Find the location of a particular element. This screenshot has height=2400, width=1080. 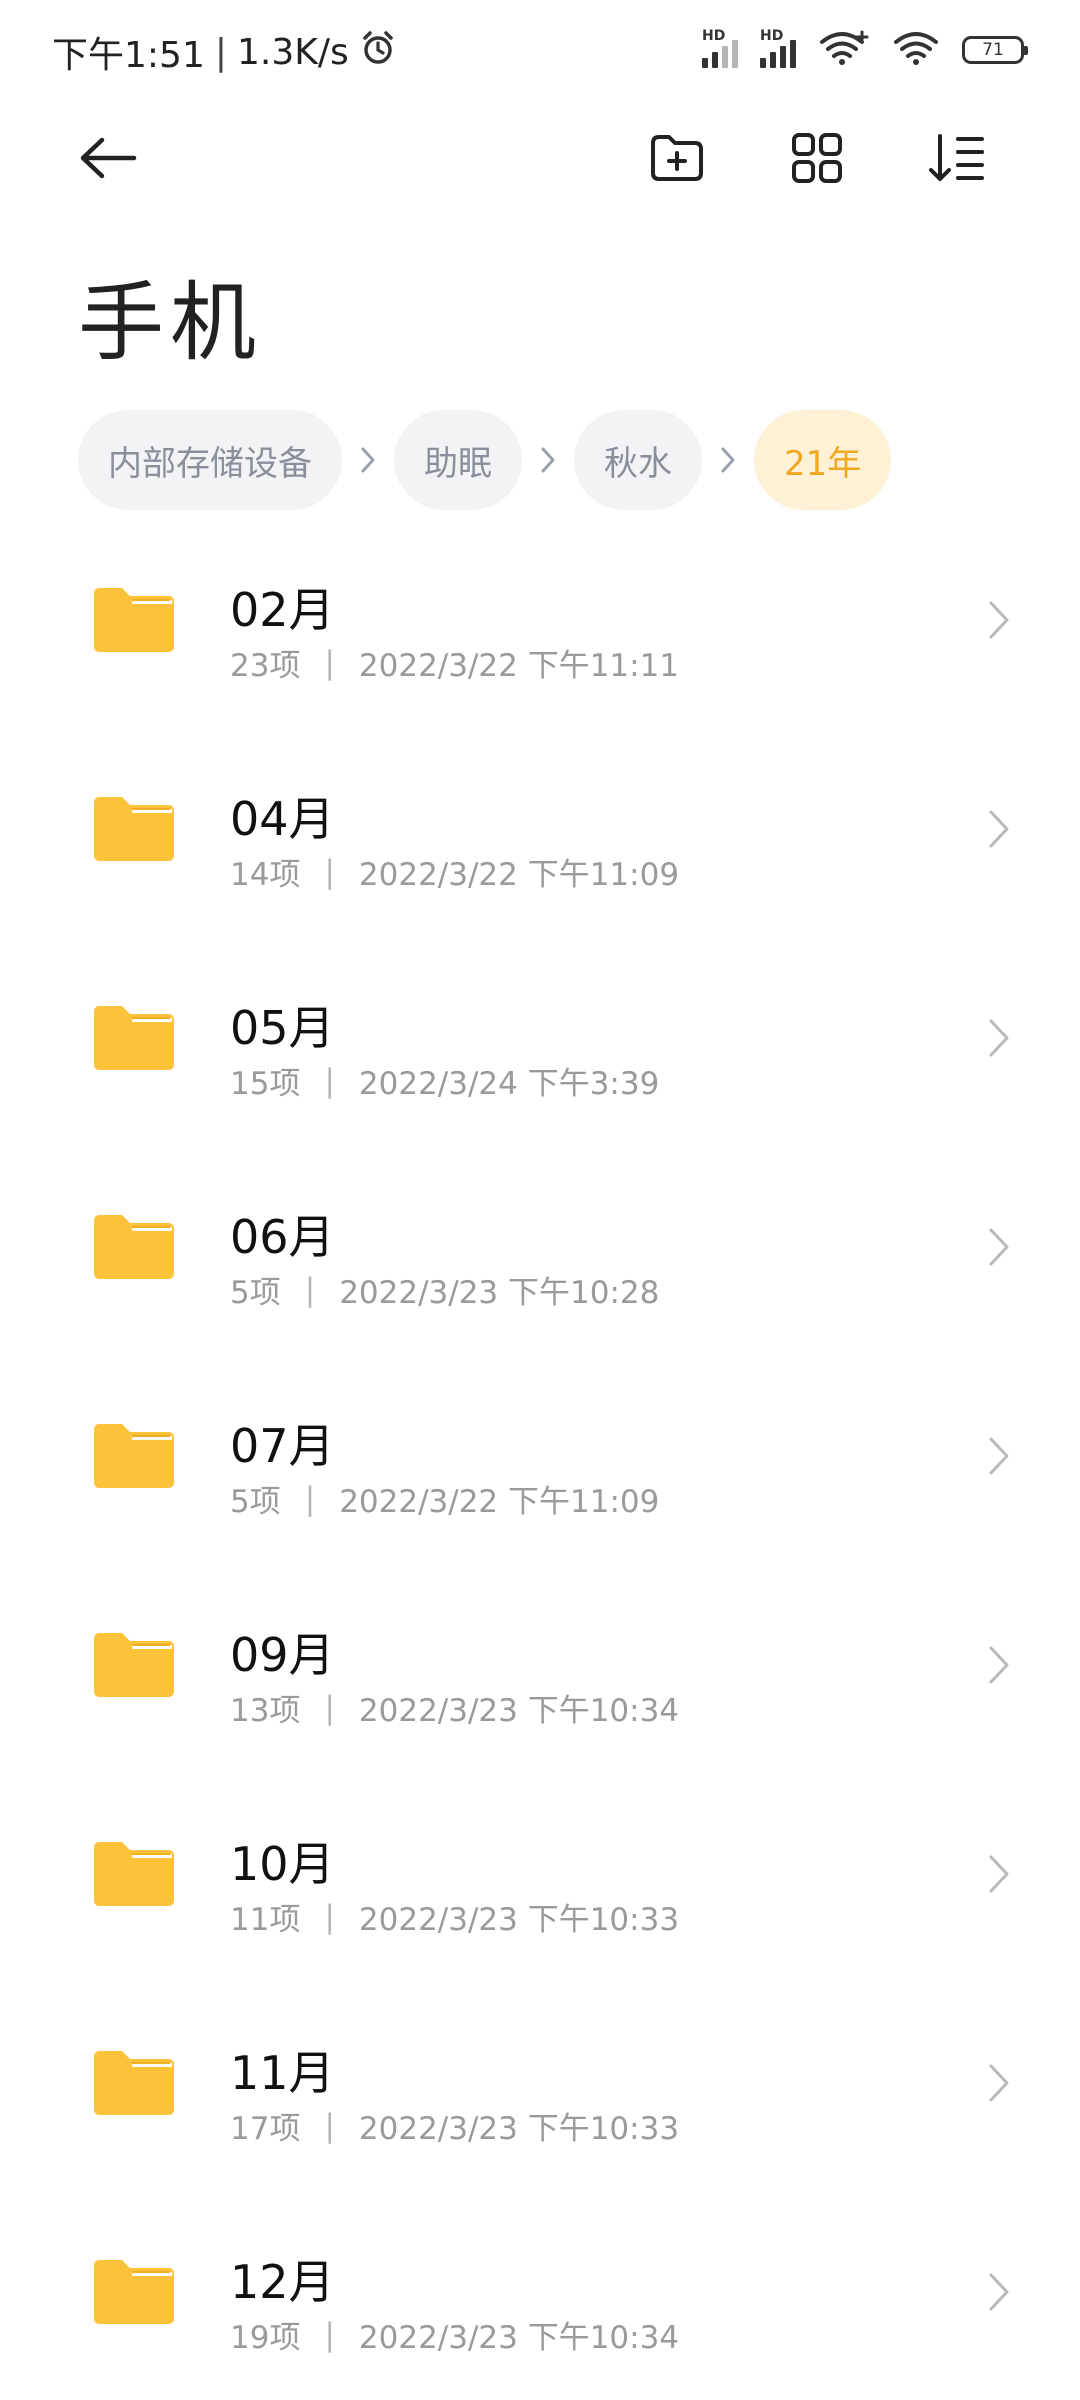

wifi-plus-icon is located at coordinates (844, 50).